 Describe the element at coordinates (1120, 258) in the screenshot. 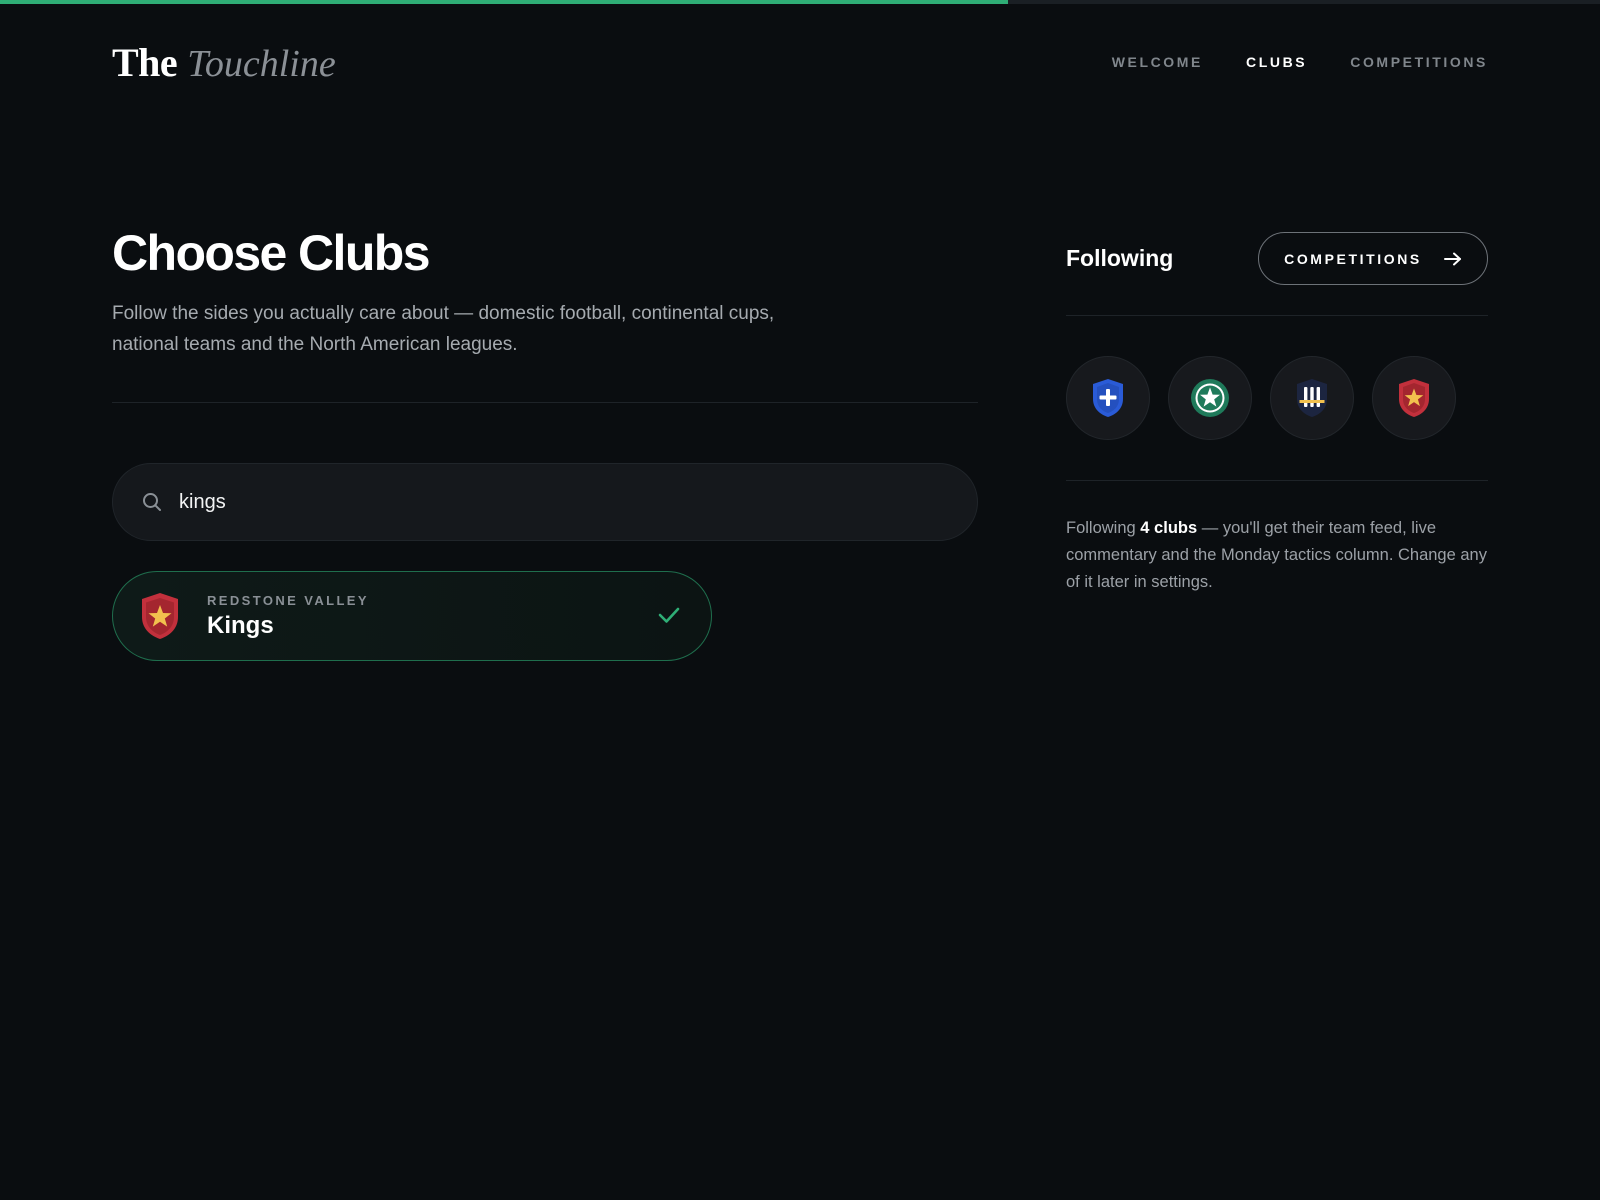

I see `following-title: Following` at that location.